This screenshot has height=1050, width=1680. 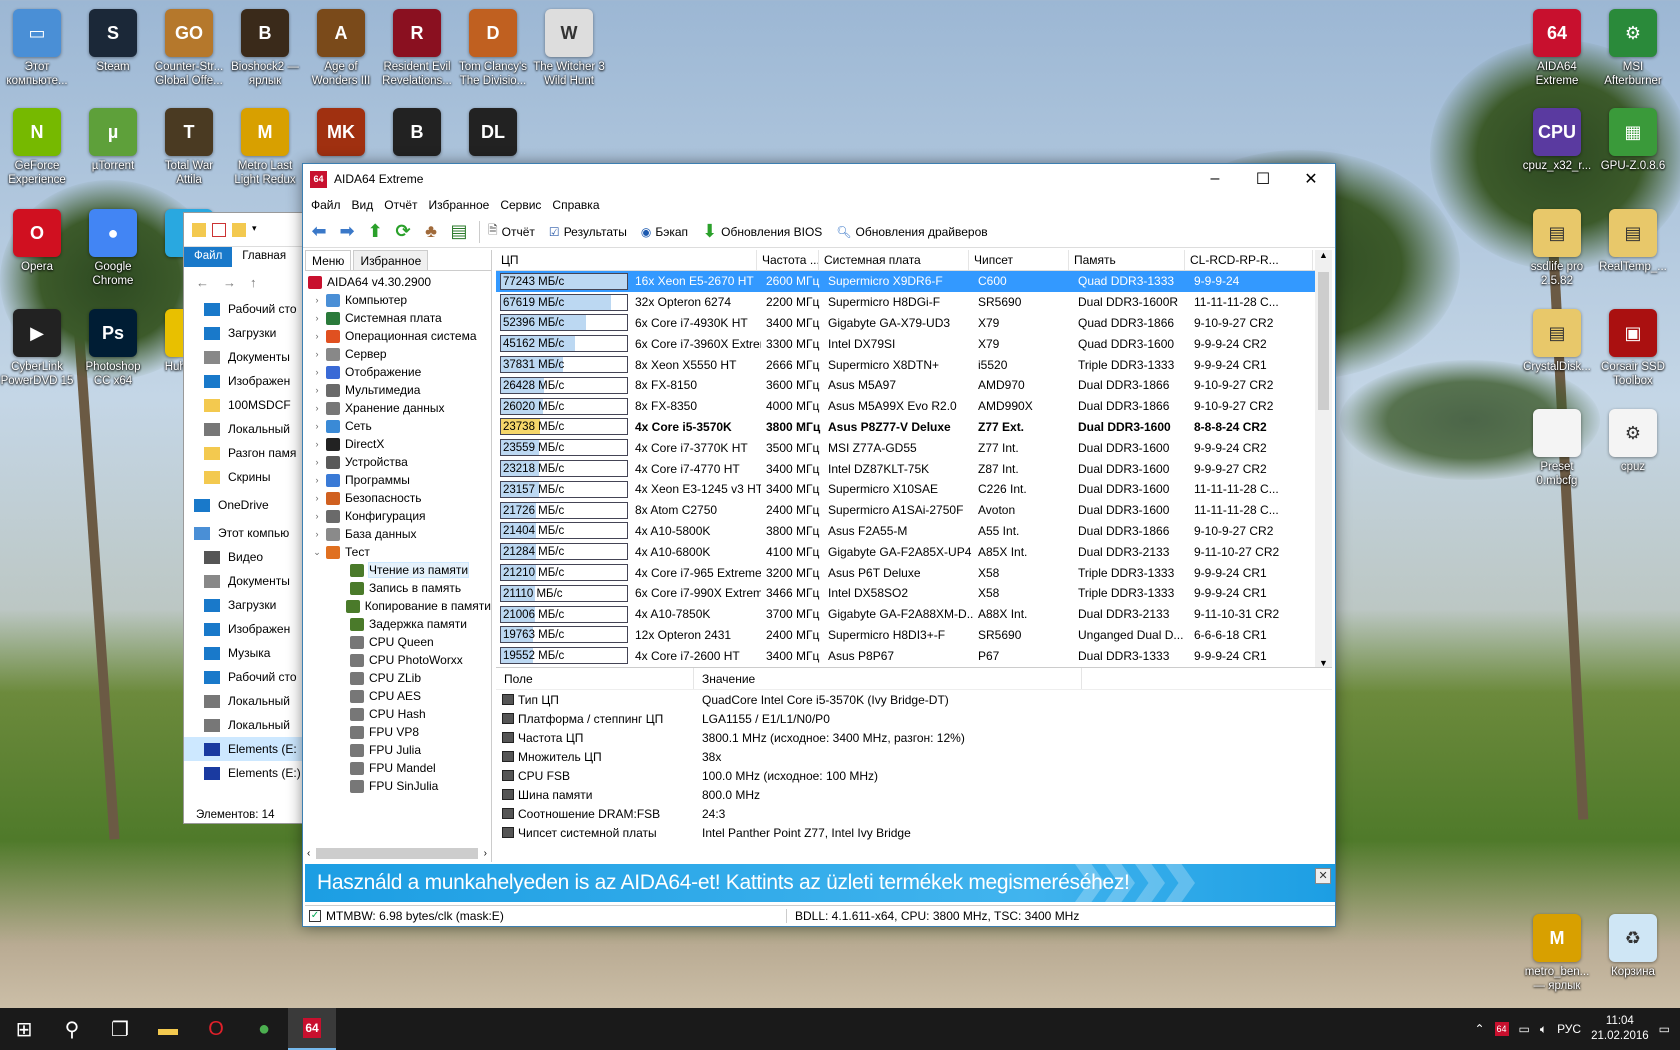 I want to click on explorer-nav-item: Документы, so click(x=243, y=581).